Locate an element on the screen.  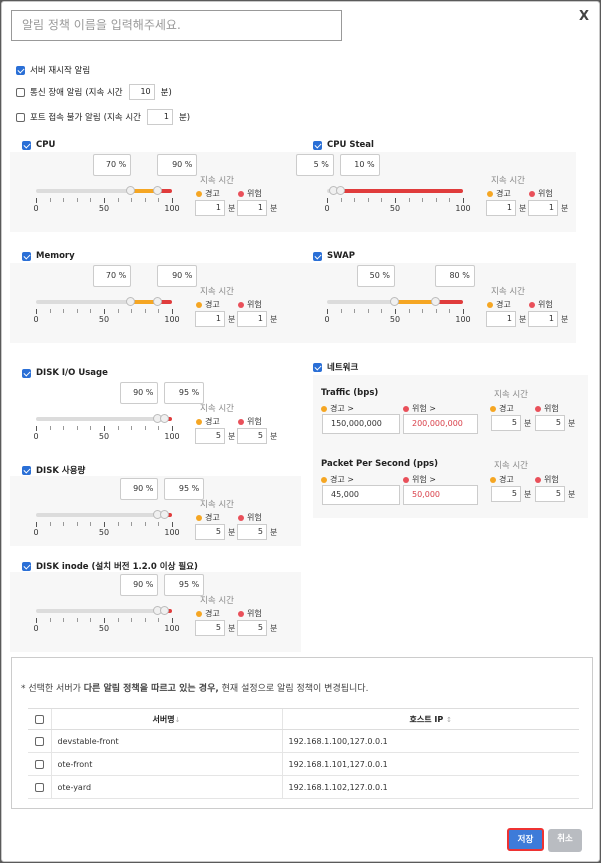
cpu-checkbox is located at coordinates (26, 145).